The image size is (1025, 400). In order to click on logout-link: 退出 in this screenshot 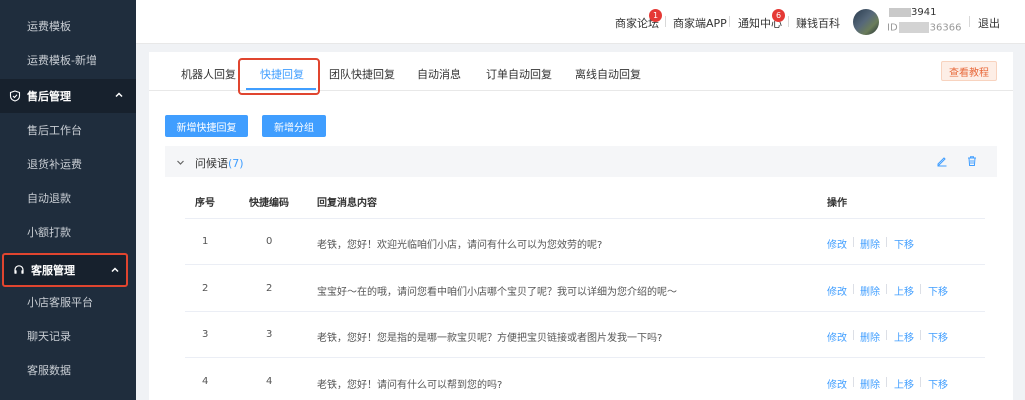, I will do `click(989, 23)`.